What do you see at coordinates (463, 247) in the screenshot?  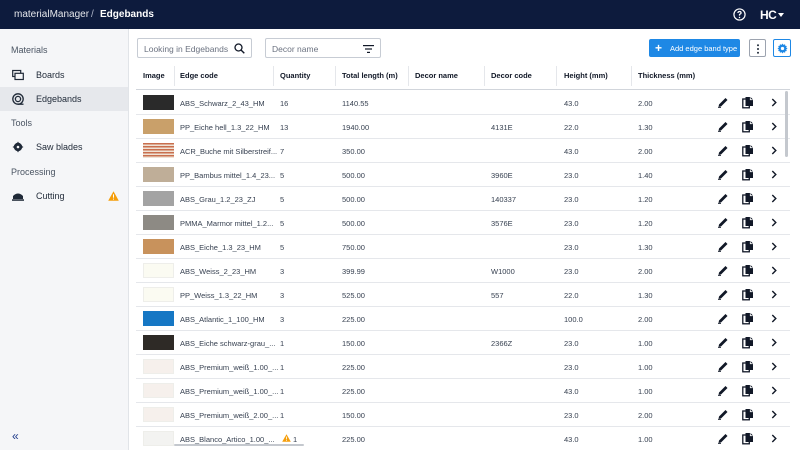 I see `table-row: ABS_Eiche_1.3_23_HM 5 750.00 23.0 1.30` at bounding box center [463, 247].